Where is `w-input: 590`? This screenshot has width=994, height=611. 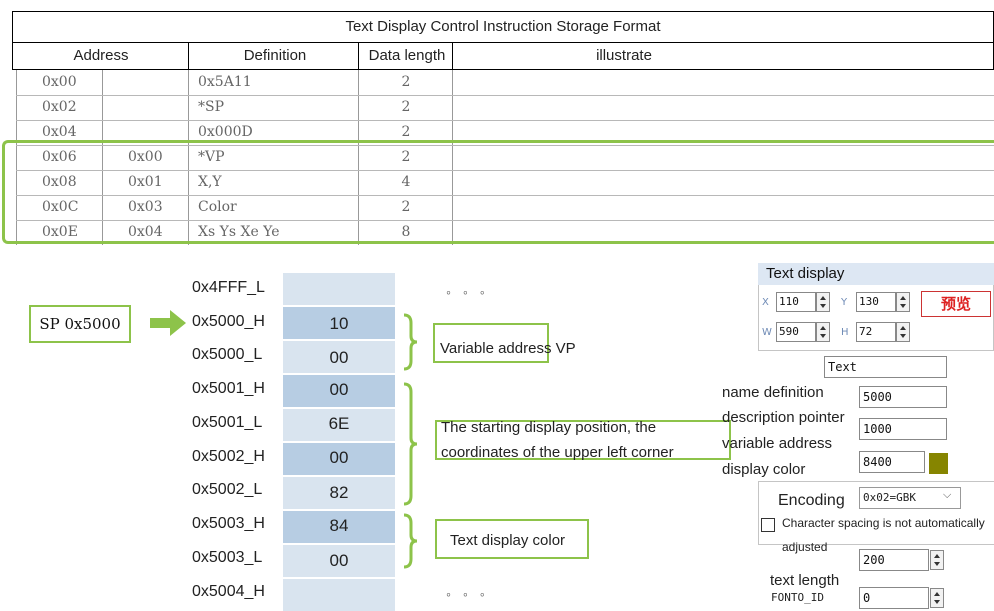 w-input: 590 is located at coordinates (796, 332).